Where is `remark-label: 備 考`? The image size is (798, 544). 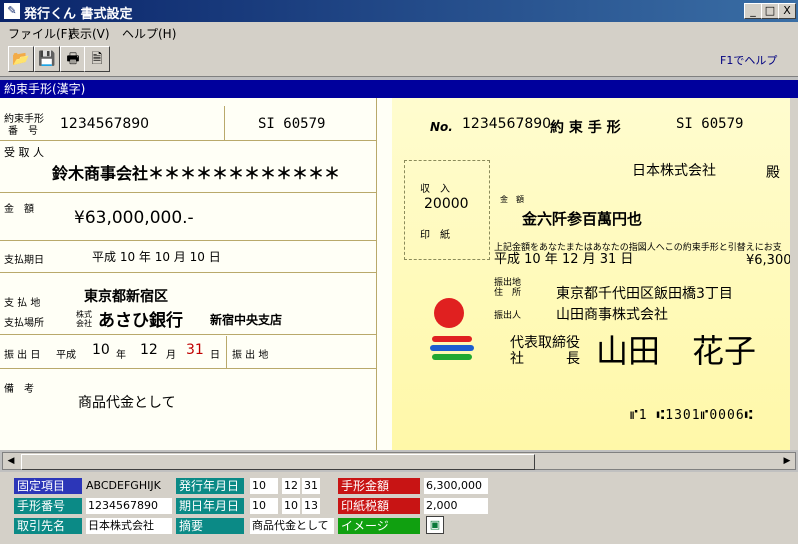 remark-label: 備 考 is located at coordinates (19, 389).